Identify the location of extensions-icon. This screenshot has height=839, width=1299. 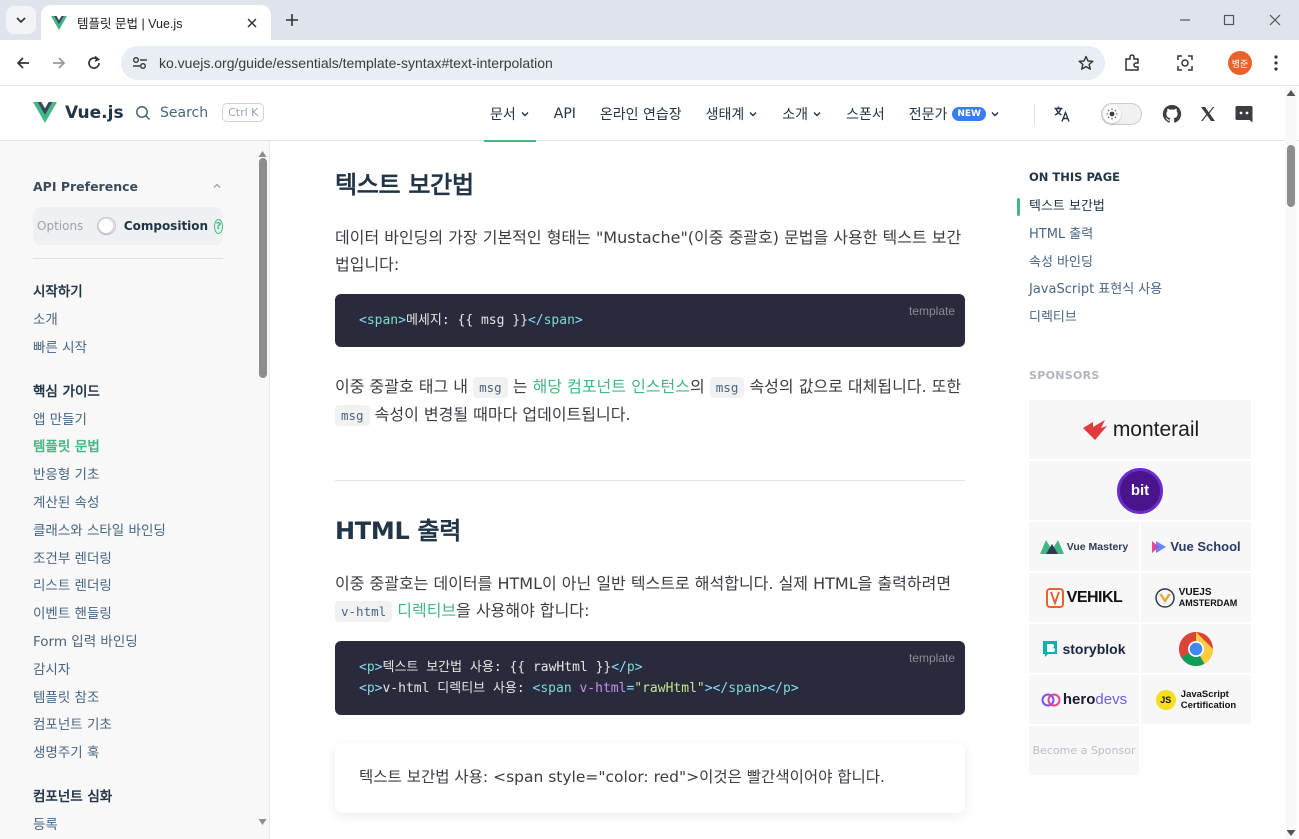
(1132, 63).